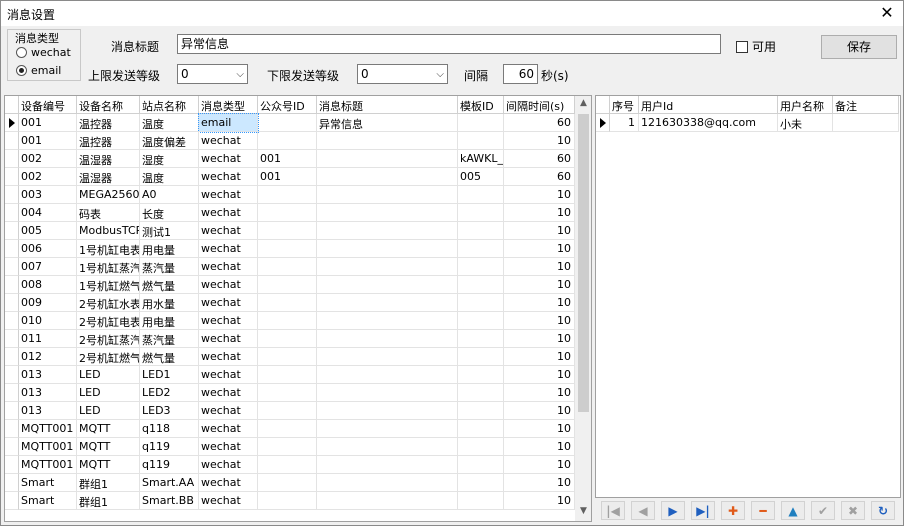 This screenshot has width=904, height=526. Describe the element at coordinates (169, 249) in the screenshot. I see `table-cell: 用电量` at that location.